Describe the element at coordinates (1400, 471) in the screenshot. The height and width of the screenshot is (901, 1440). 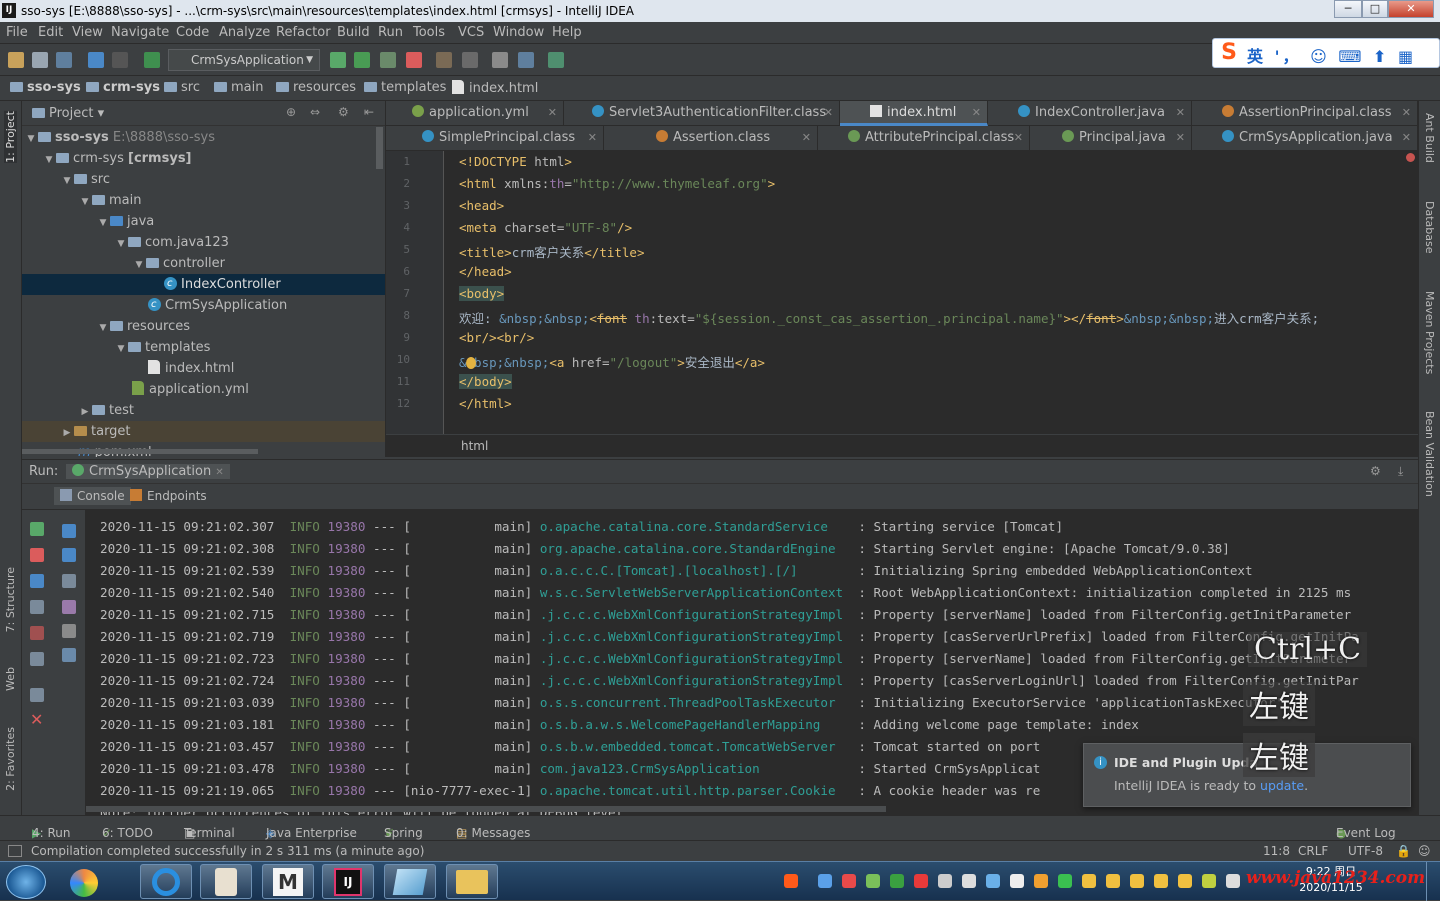
I see `hide-panel-icon: ⤓` at that location.